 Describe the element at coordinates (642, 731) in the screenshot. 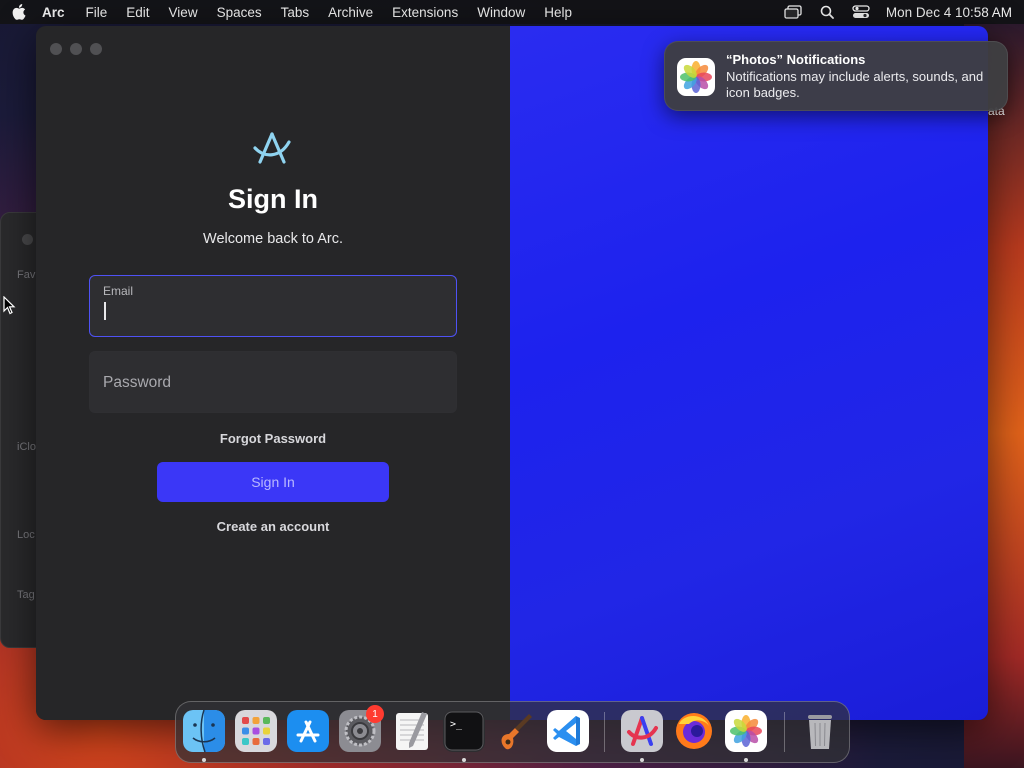

I see `arc-icon` at that location.